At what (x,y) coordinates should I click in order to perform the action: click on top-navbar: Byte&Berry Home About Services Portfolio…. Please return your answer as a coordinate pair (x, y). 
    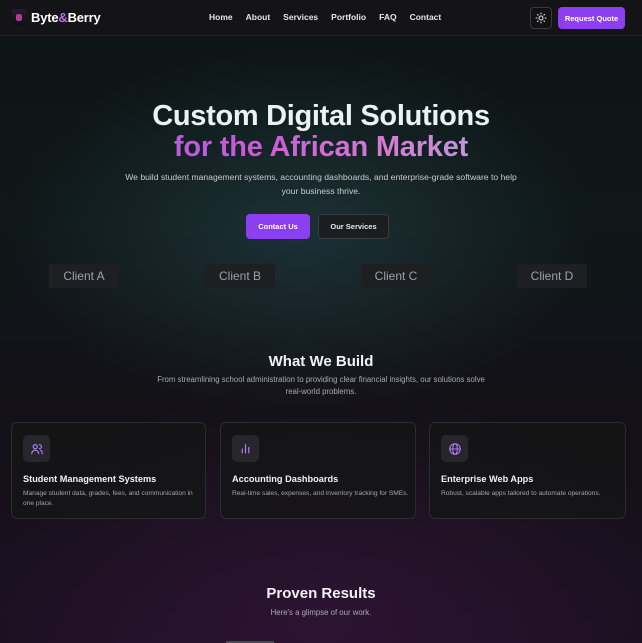
    Looking at the image, I should click on (321, 18).